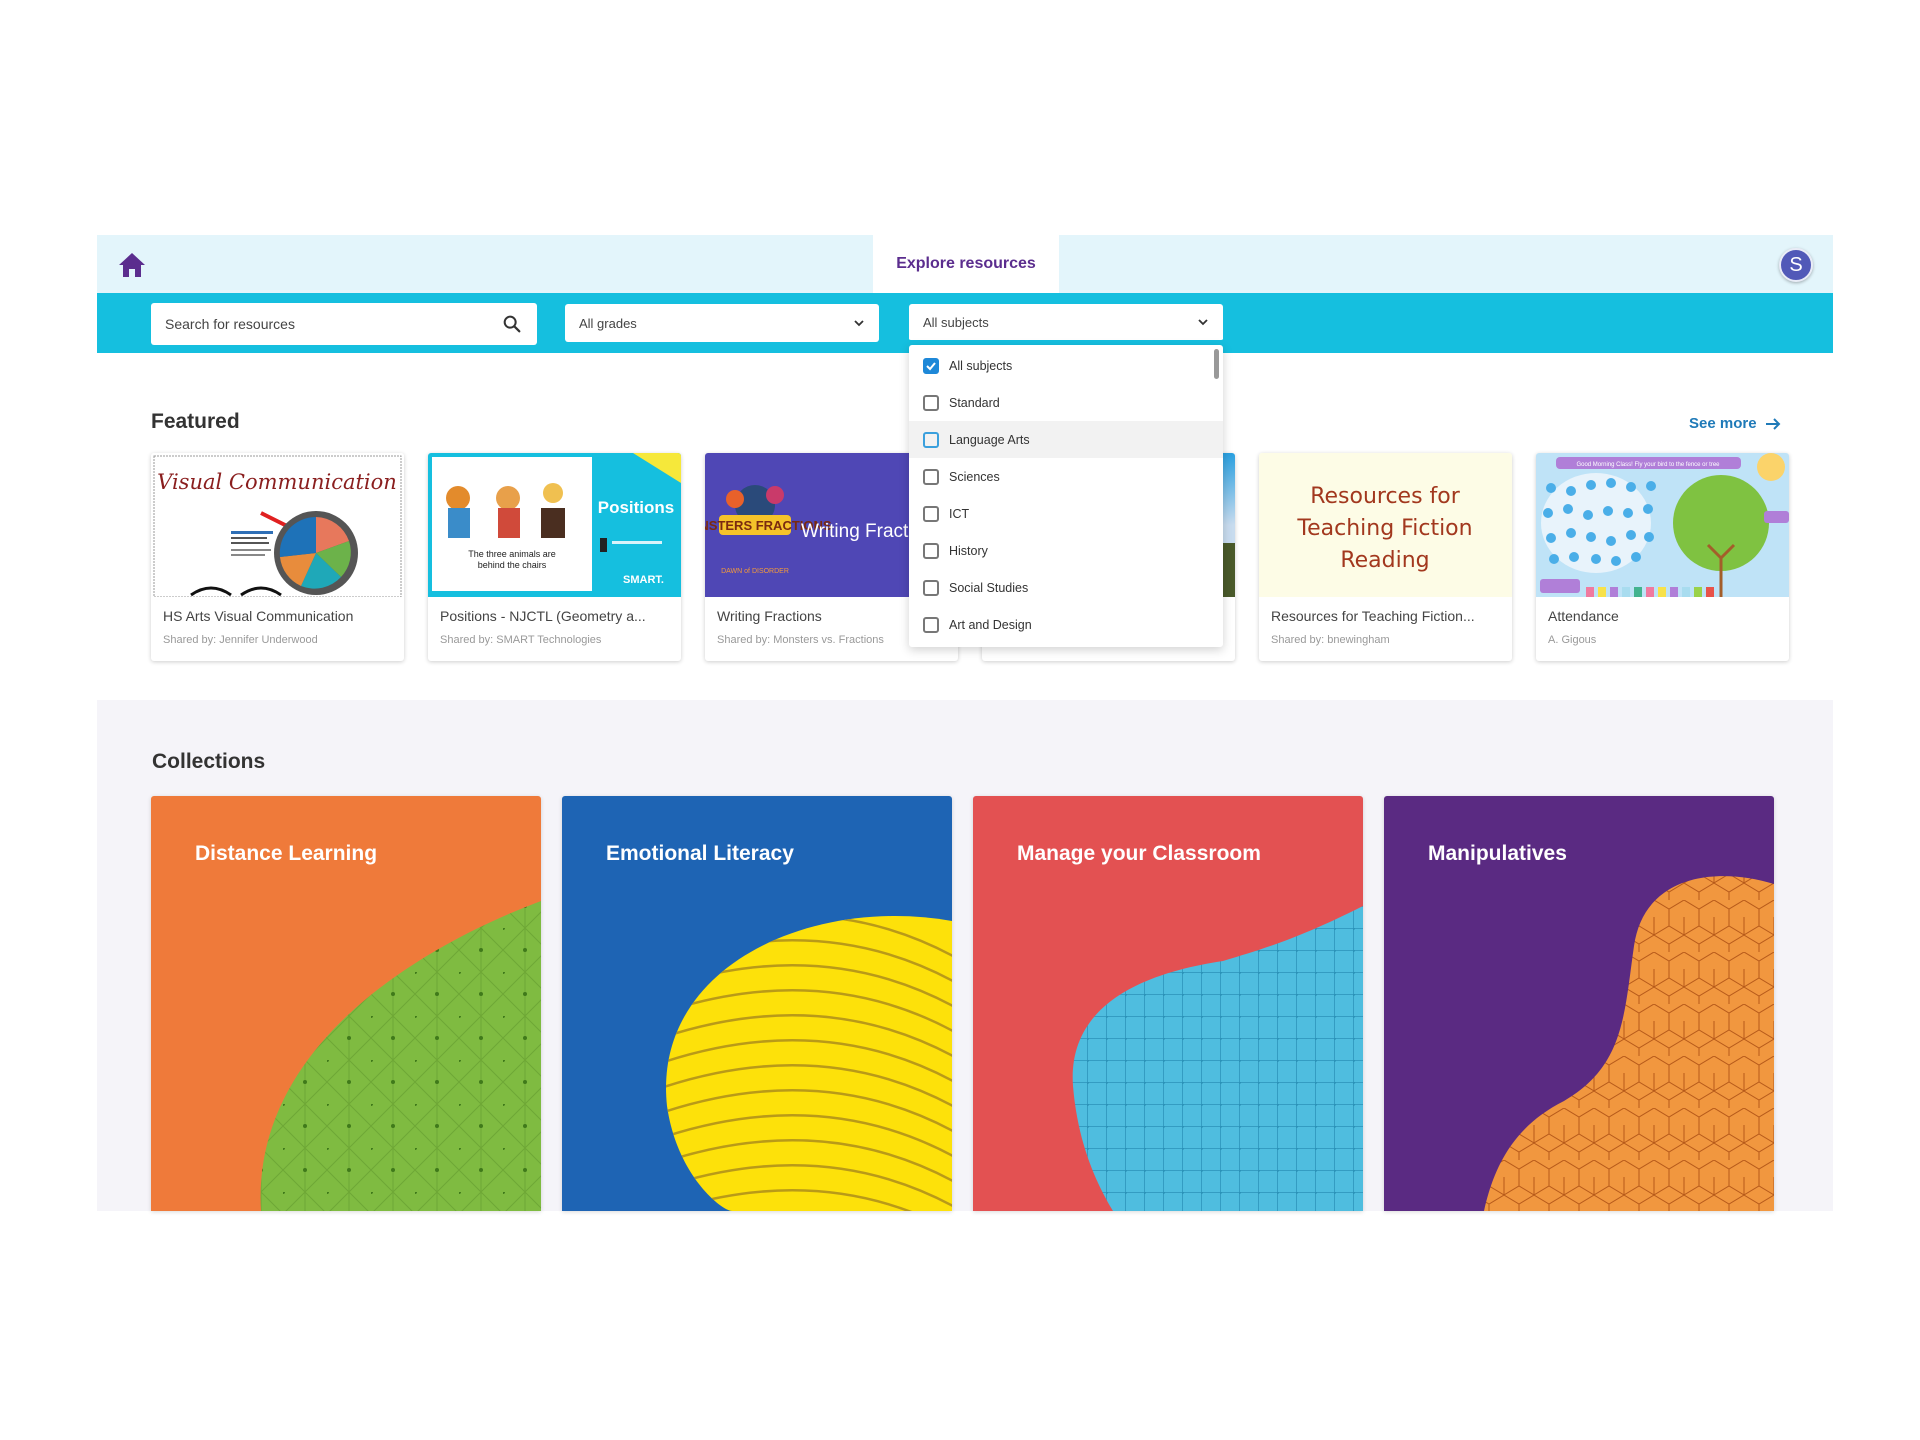 Image resolution: width=1920 pixels, height=1440 pixels. Describe the element at coordinates (1772, 423) in the screenshot. I see `arrow-right-icon` at that location.